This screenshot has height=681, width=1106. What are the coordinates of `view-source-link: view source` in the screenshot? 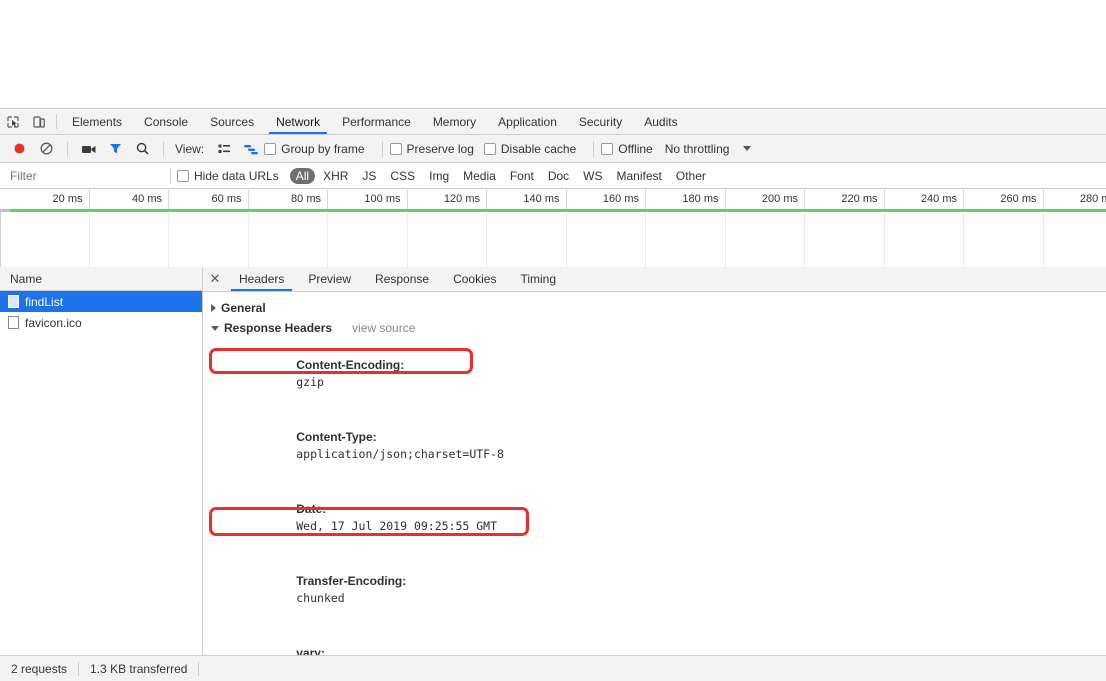 It's located at (383, 328).